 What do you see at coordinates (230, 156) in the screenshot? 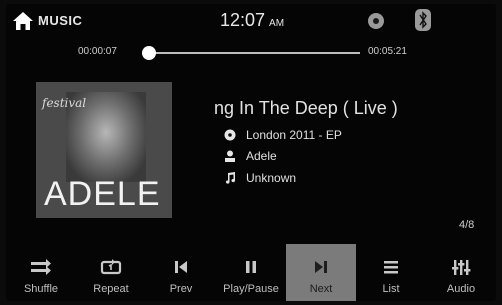
I see `person-icon` at bounding box center [230, 156].